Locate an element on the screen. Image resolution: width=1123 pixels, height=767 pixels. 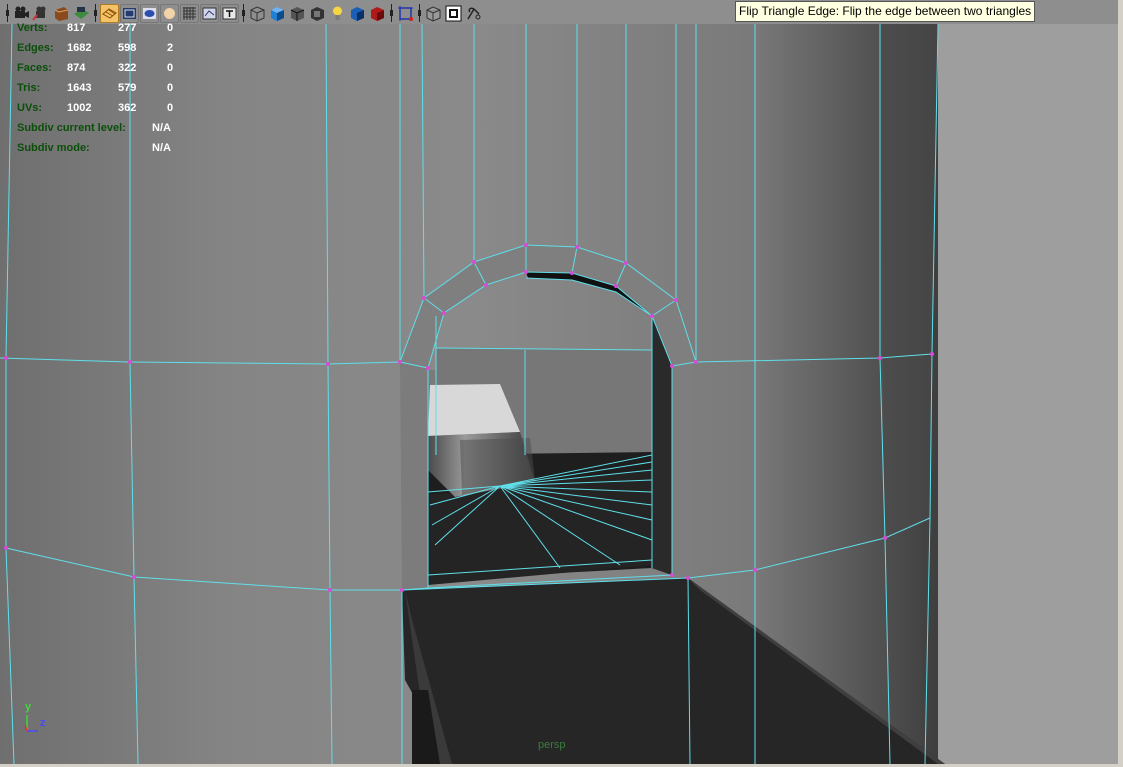
camera-label: persp is located at coordinates (552, 745).